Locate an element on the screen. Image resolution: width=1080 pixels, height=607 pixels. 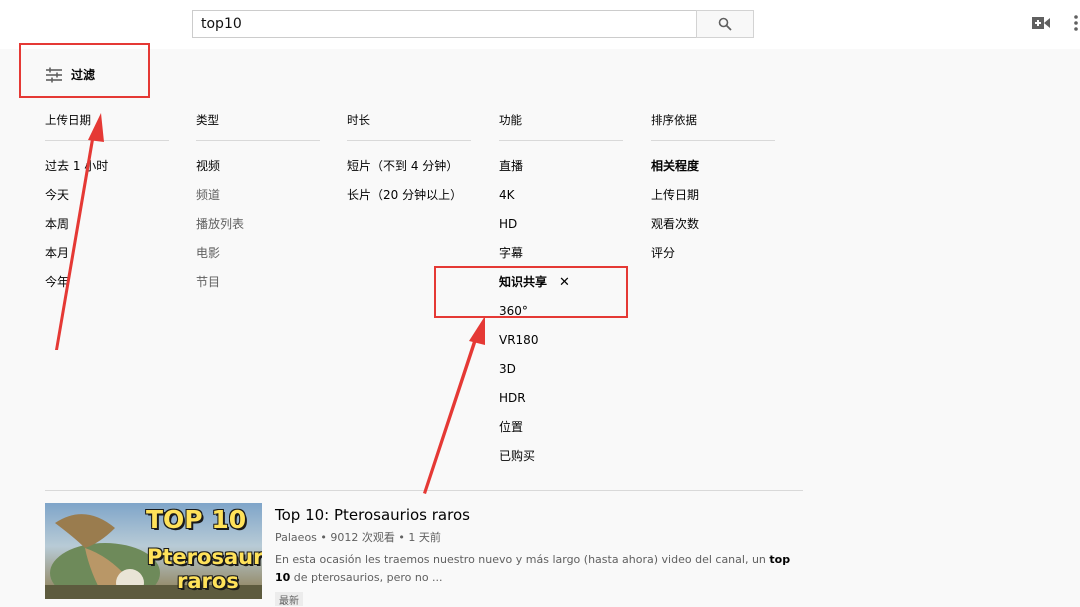
filter-option: 长片（20 分钟以上） is located at coordinates (409, 195).